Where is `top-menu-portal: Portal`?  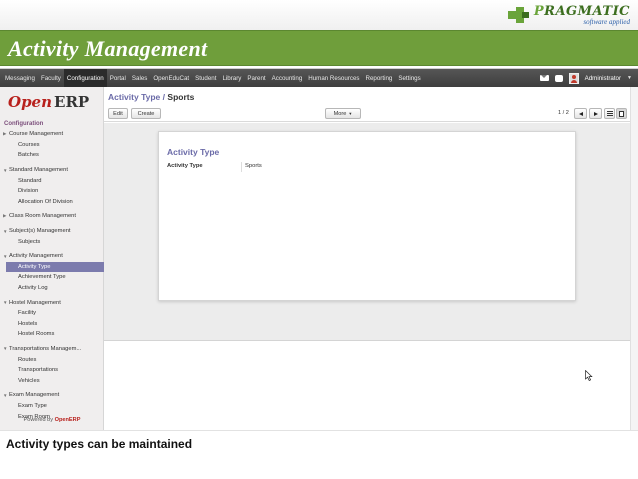 top-menu-portal: Portal is located at coordinates (118, 78).